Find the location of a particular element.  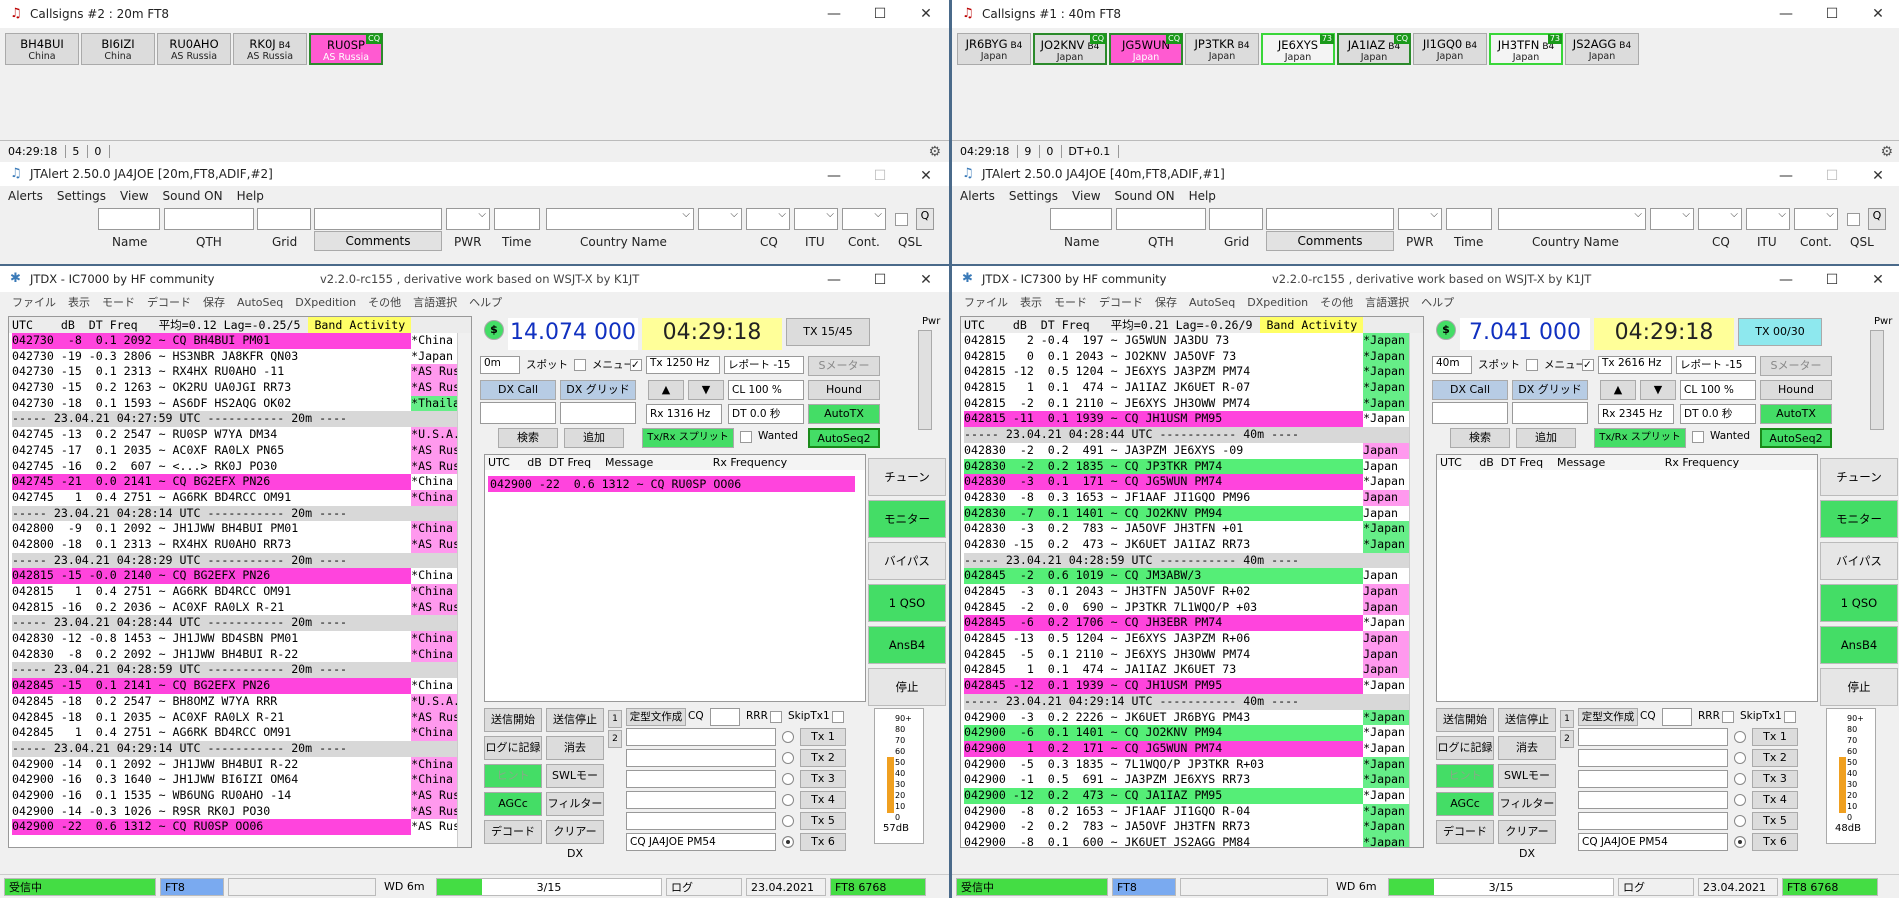

tx-button: Tx 4 is located at coordinates (1775, 800).